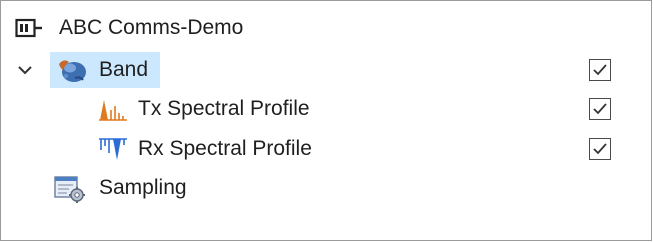 This screenshot has width=653, height=242. Describe the element at coordinates (224, 108) in the screenshot. I see `tx-spectral-profile-label: Tx Spectral Profile` at that location.